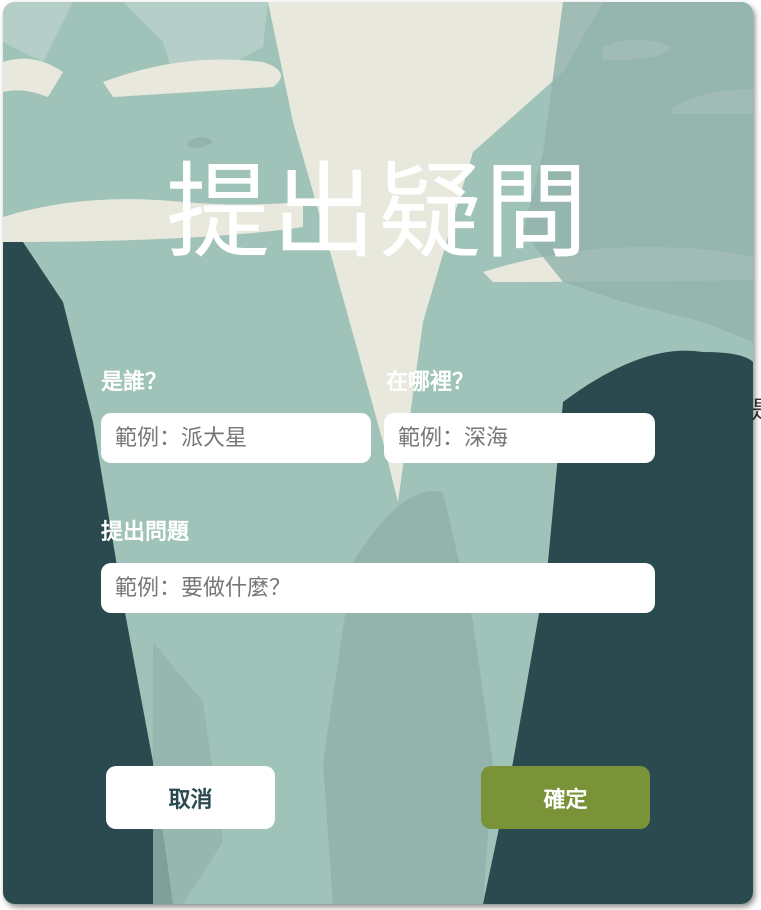 Image resolution: width=761 pixels, height=910 pixels. What do you see at coordinates (519, 438) in the screenshot?
I see `where-input` at bounding box center [519, 438].